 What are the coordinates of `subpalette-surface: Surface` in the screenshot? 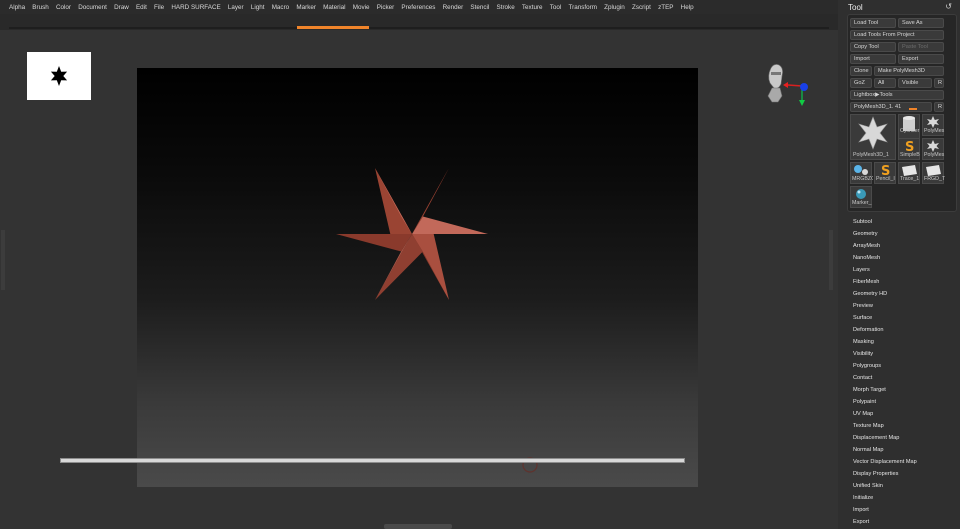 It's located at (905, 318).